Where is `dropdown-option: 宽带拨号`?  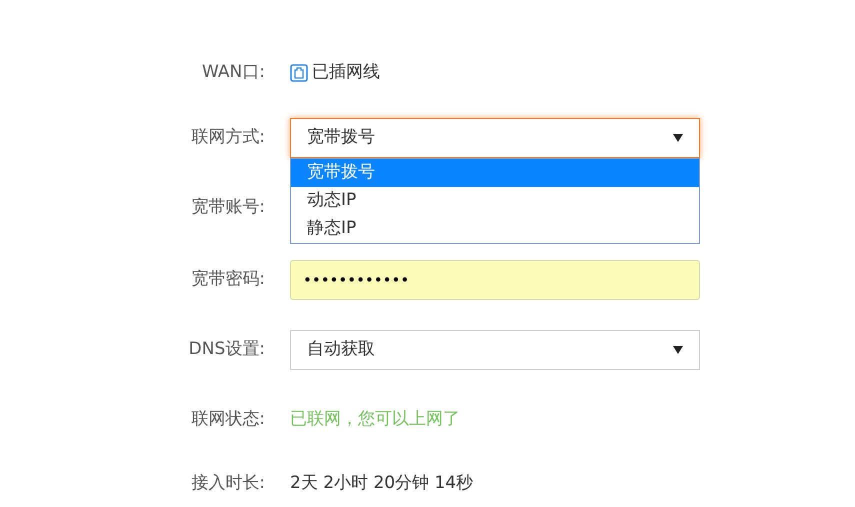
dropdown-option: 宽带拨号 is located at coordinates (495, 173).